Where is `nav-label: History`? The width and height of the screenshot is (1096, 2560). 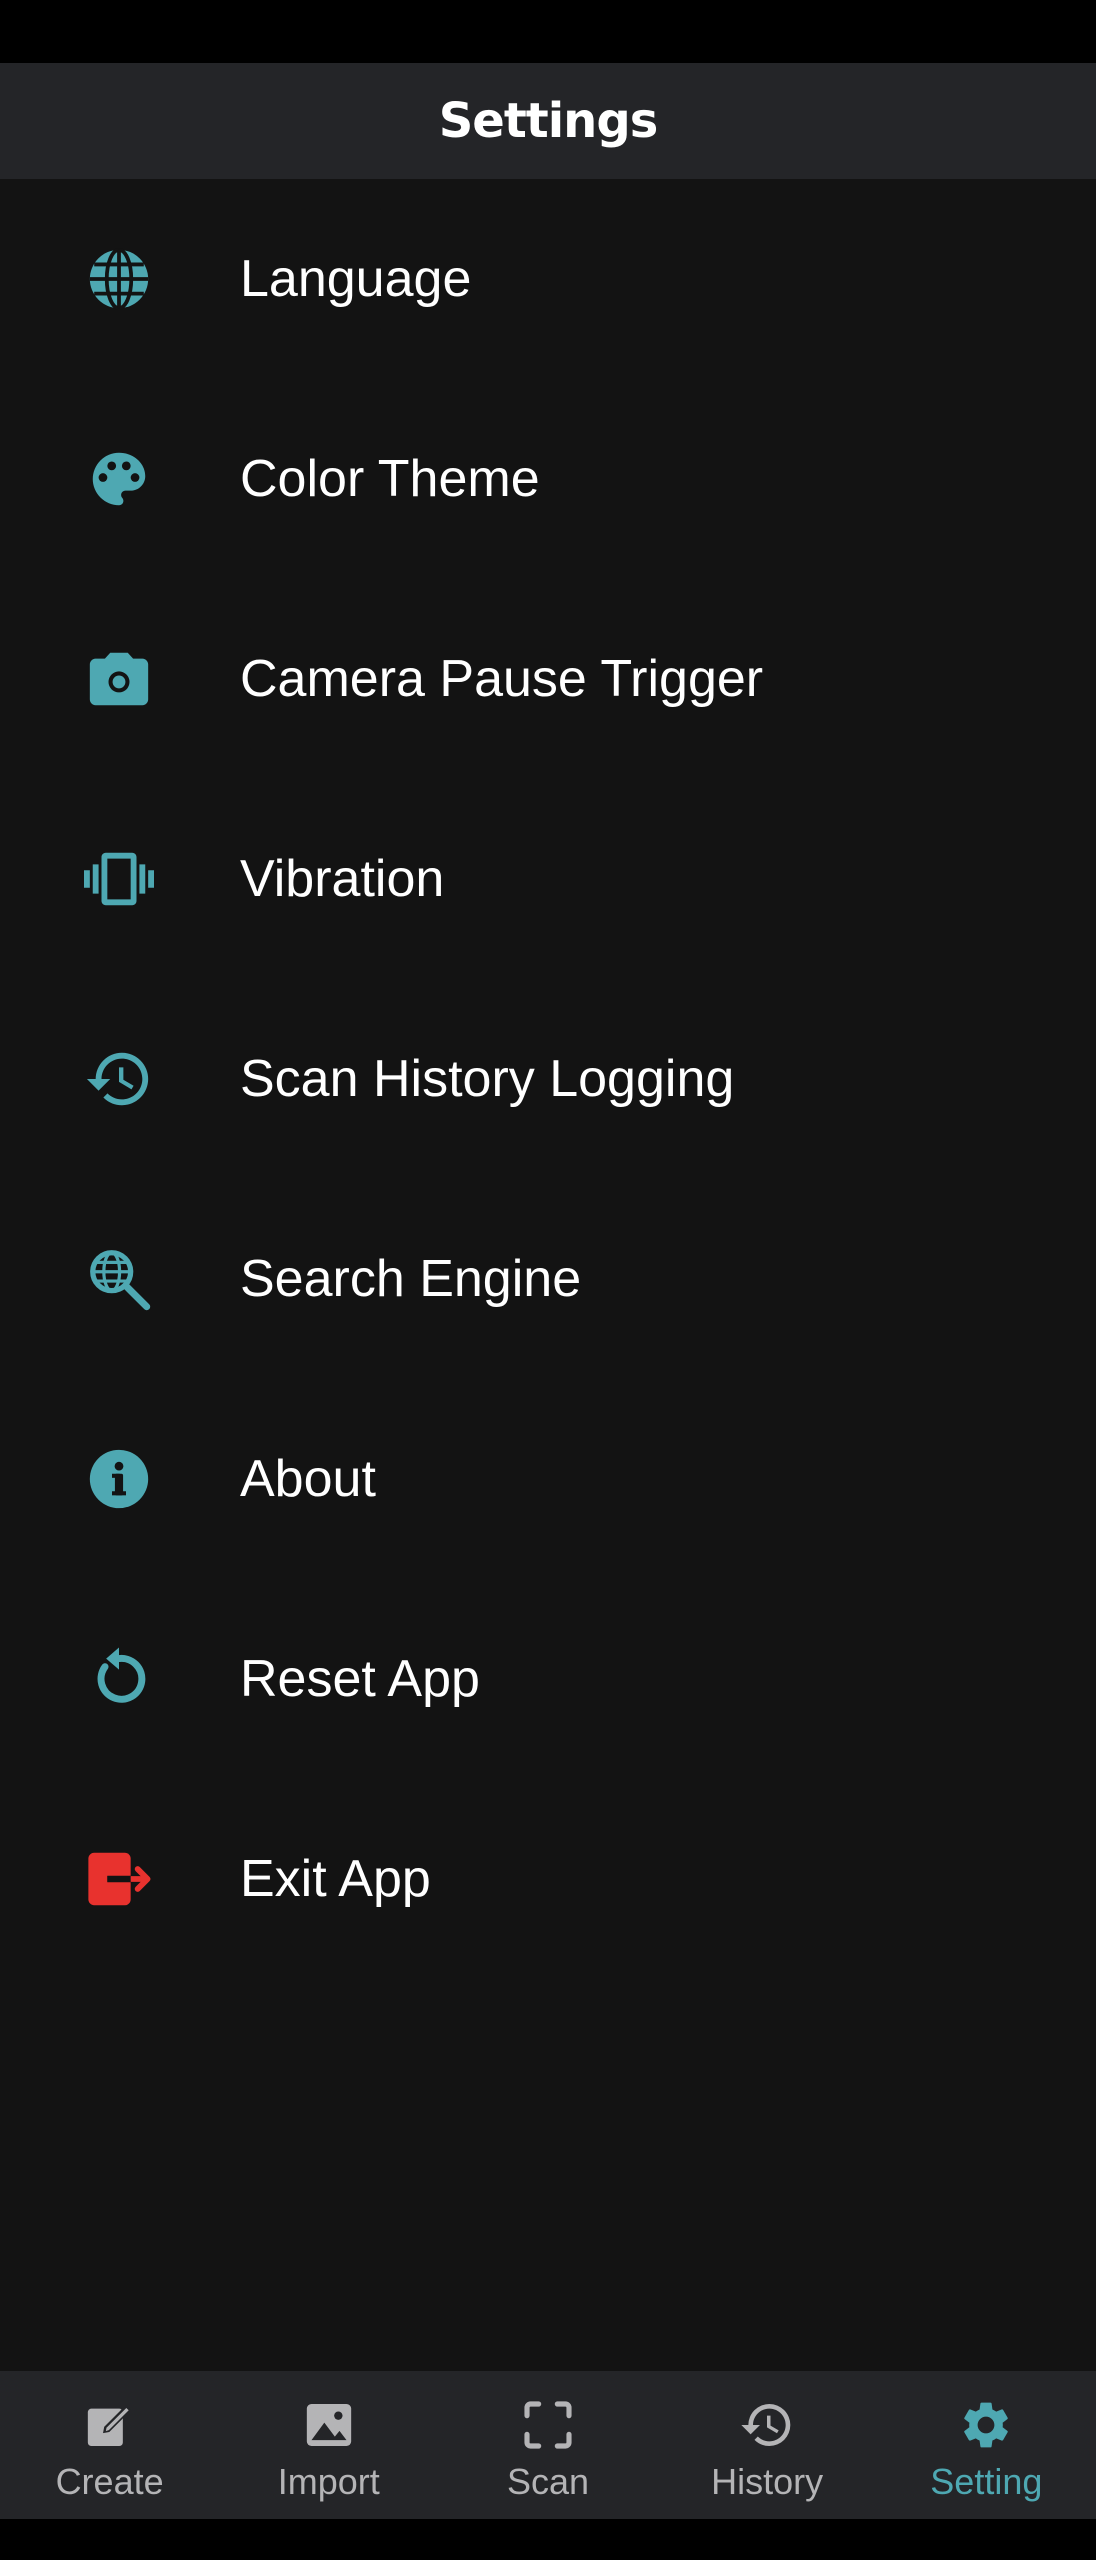 nav-label: History is located at coordinates (767, 2481).